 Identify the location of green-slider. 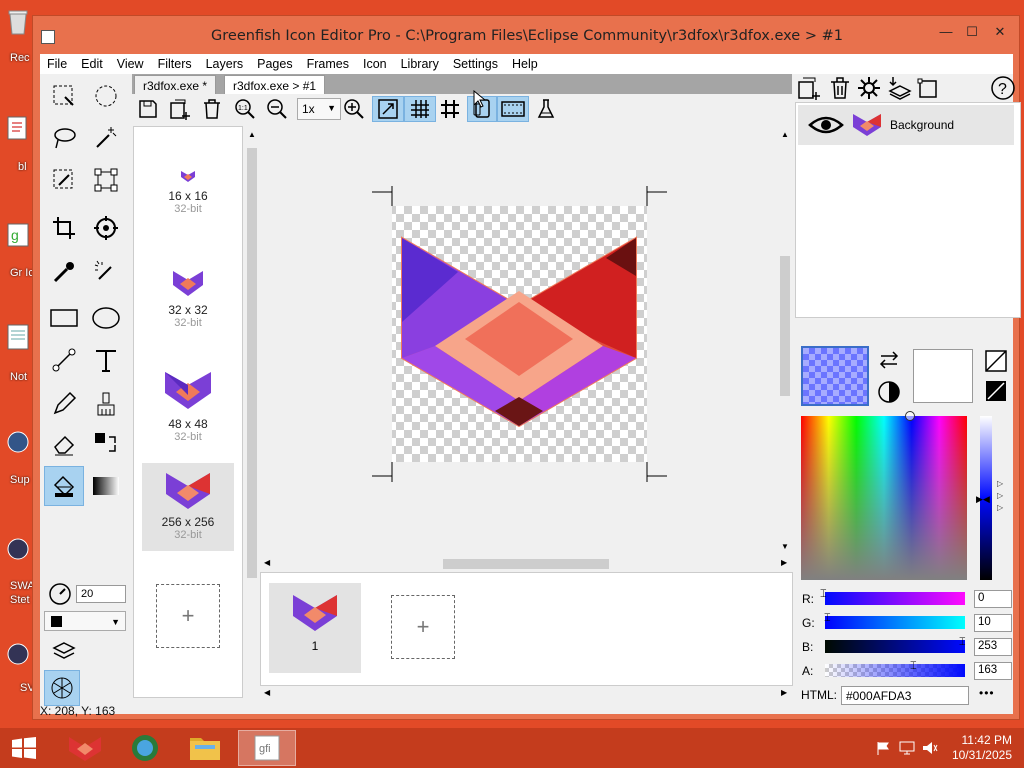
(895, 622).